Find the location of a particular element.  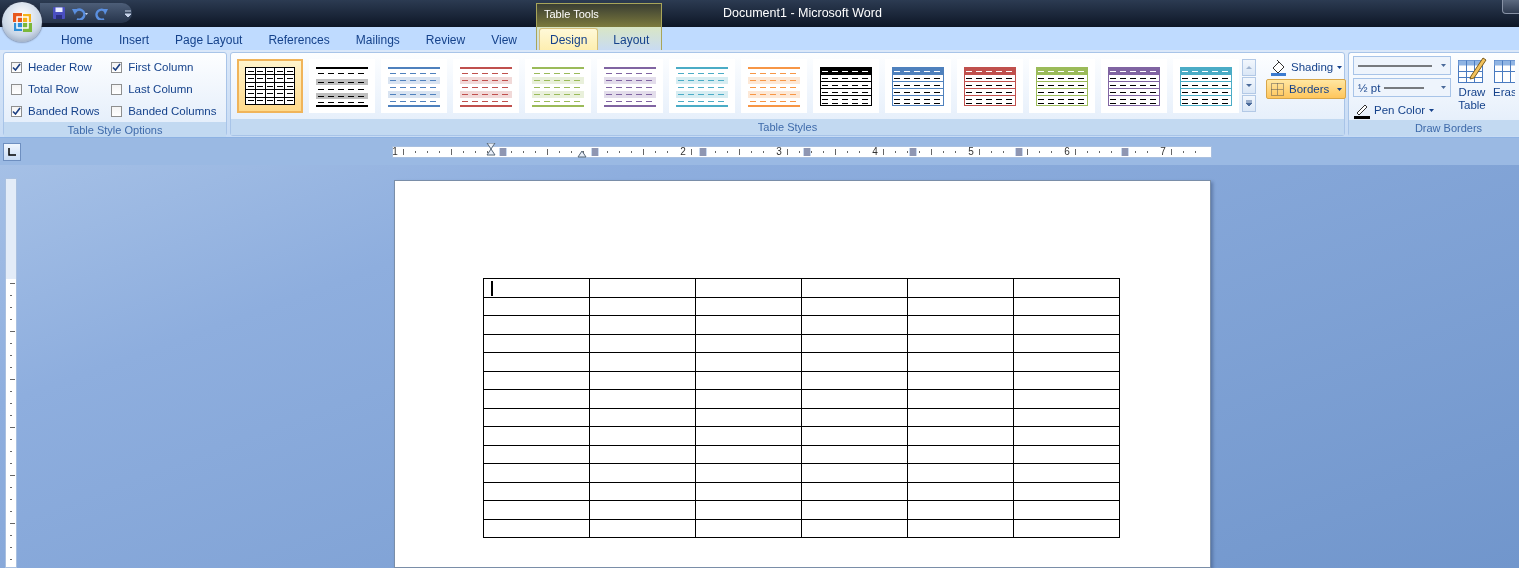

horizontal-ruler: 1 2 3 4 5 6 7 is located at coordinates (802, 151).